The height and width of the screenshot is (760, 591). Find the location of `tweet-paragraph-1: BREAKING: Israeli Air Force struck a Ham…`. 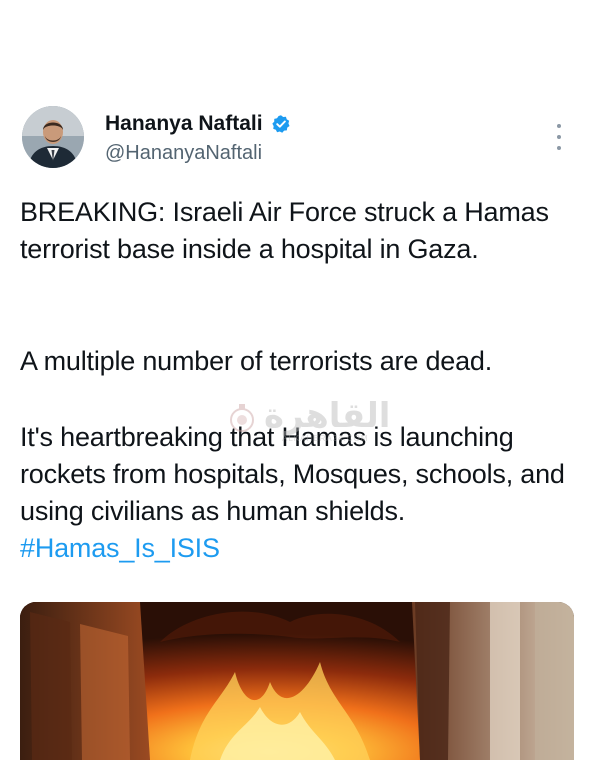

tweet-paragraph-1: BREAKING: Israeli Air Force struck a Ham… is located at coordinates (284, 230).